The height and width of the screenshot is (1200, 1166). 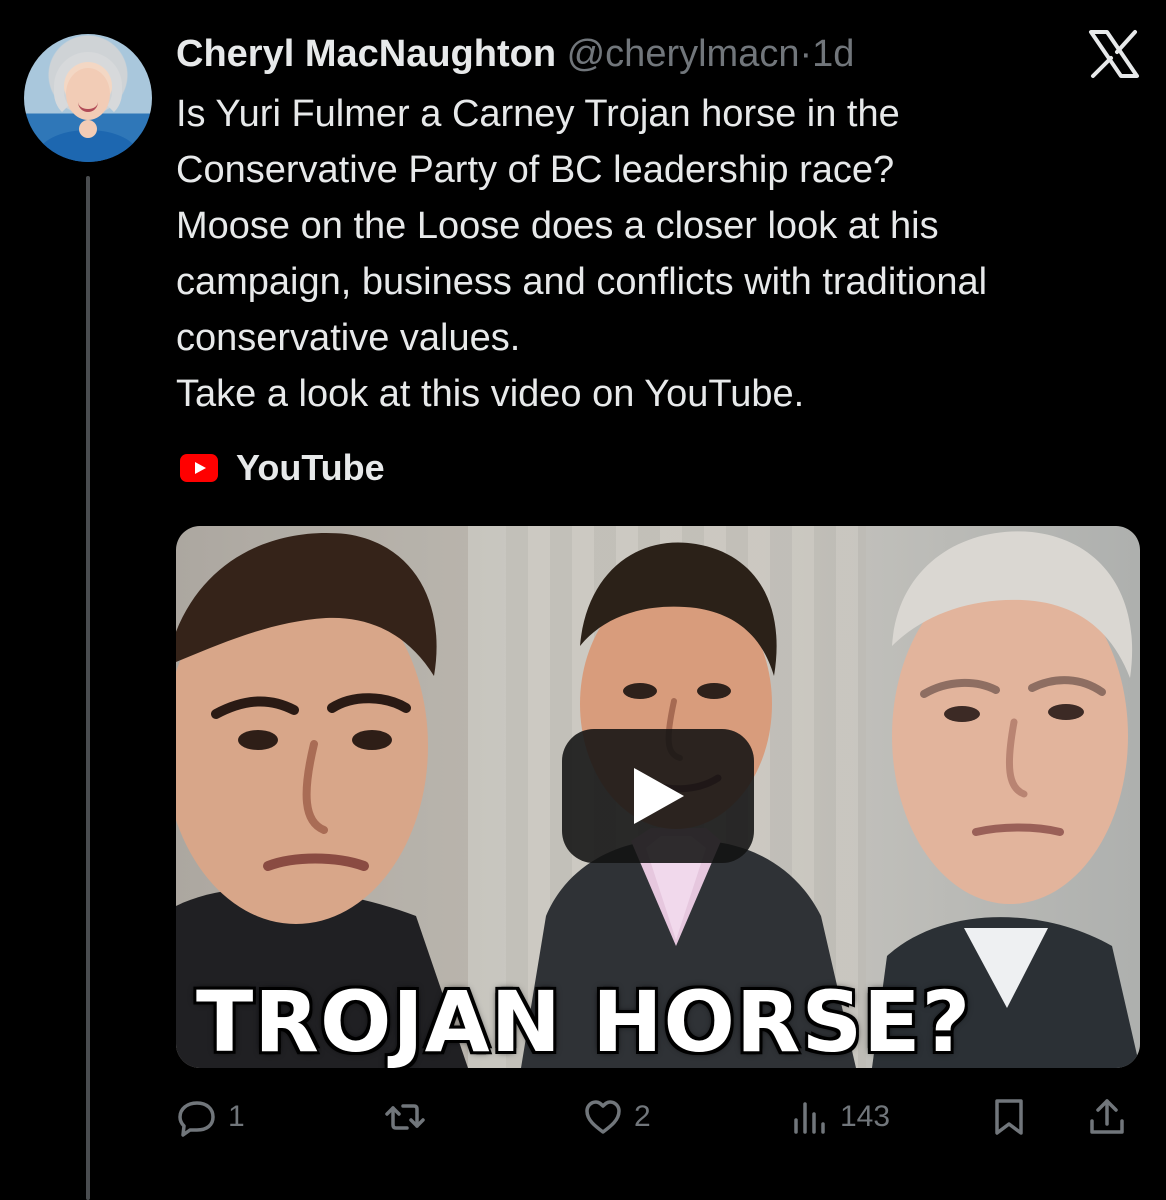 I want to click on youtube-icon, so click(x=199, y=468).